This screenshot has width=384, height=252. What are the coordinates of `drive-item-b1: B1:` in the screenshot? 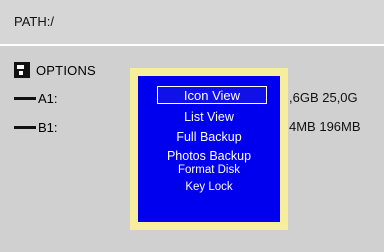 It's located at (36, 127).